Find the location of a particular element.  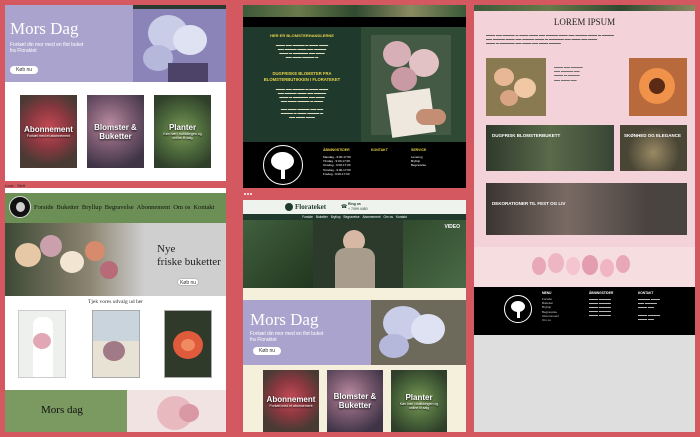

video-label: VIDEO is located at coordinates (452, 227).